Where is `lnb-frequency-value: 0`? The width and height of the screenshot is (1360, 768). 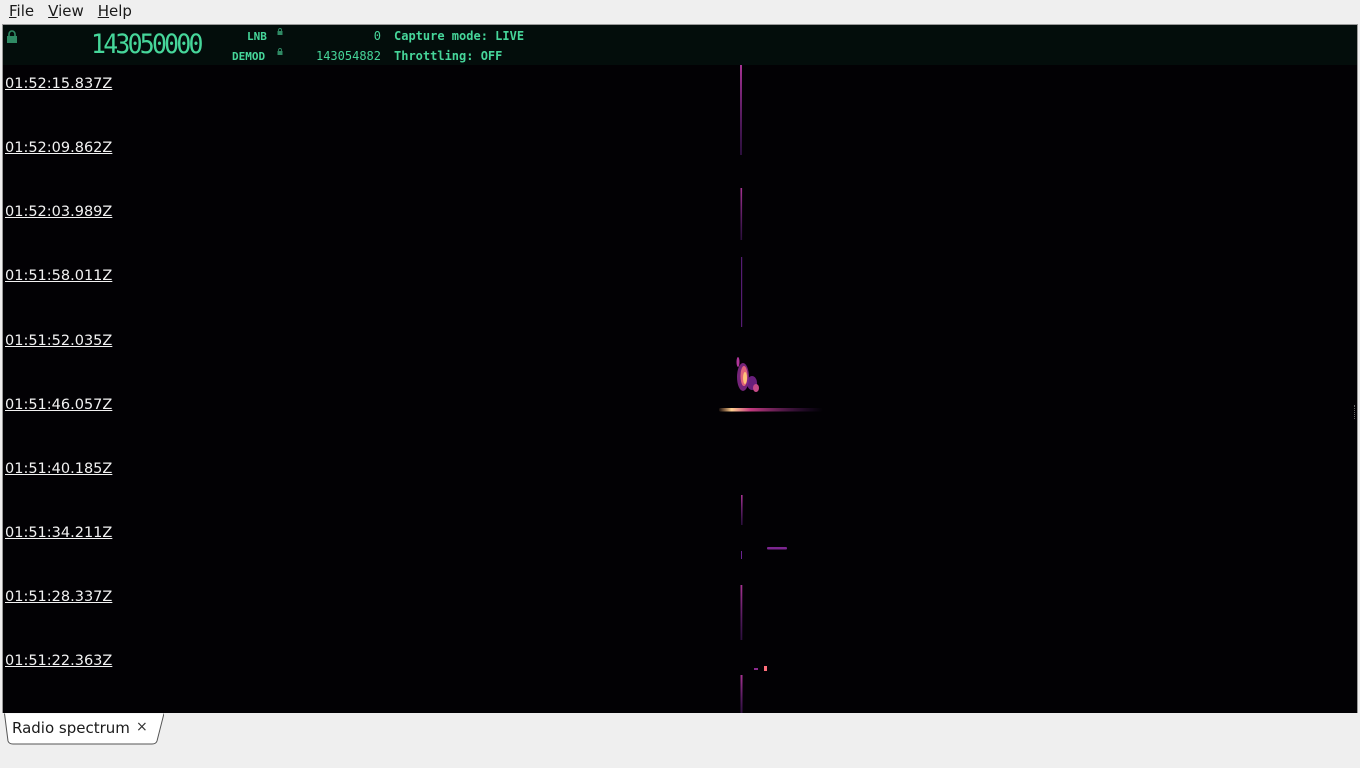 lnb-frequency-value: 0 is located at coordinates (340, 36).